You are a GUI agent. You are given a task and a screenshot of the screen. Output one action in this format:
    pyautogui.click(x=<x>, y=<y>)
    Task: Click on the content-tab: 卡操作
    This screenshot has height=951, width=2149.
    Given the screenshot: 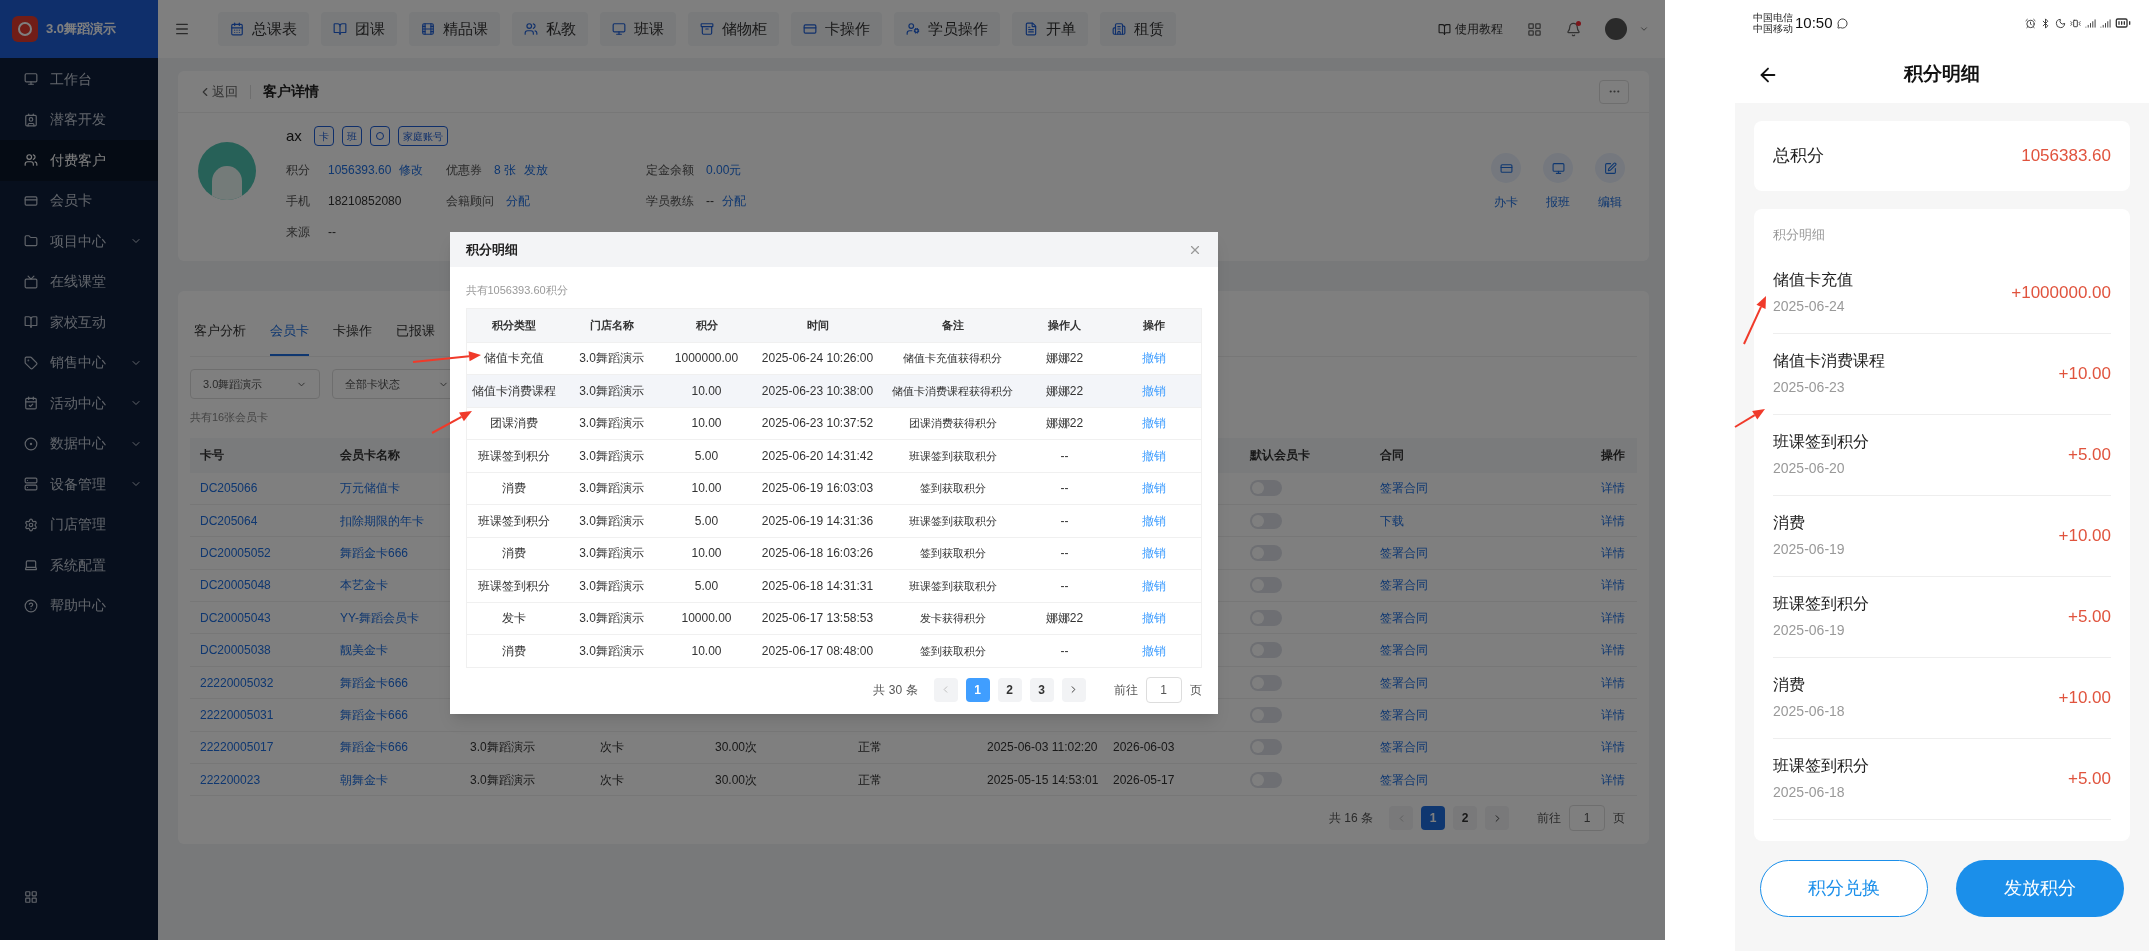 What is the action you would take?
    pyautogui.click(x=352, y=338)
    